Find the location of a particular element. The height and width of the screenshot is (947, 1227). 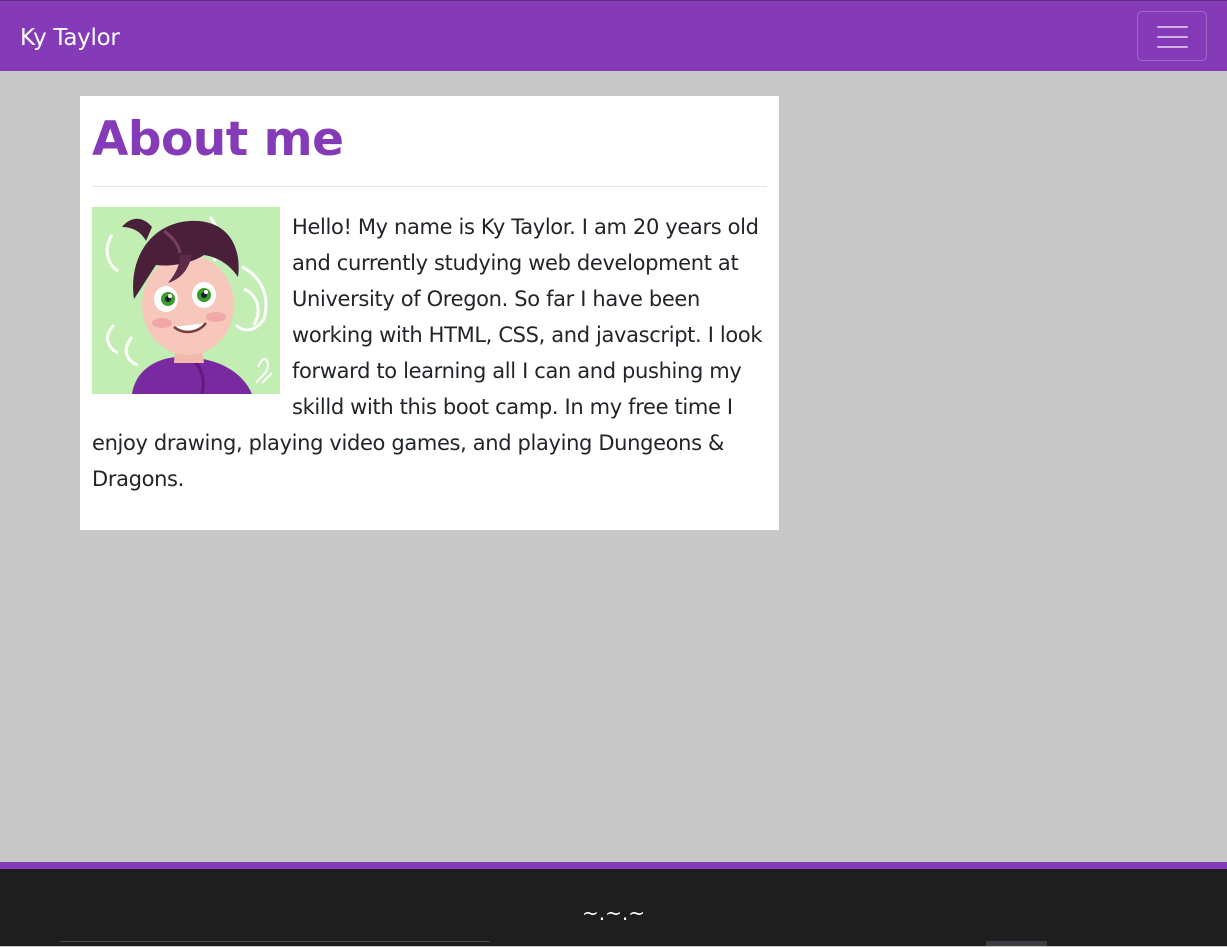

footer: ~.~.~ is located at coordinates (613, 904).